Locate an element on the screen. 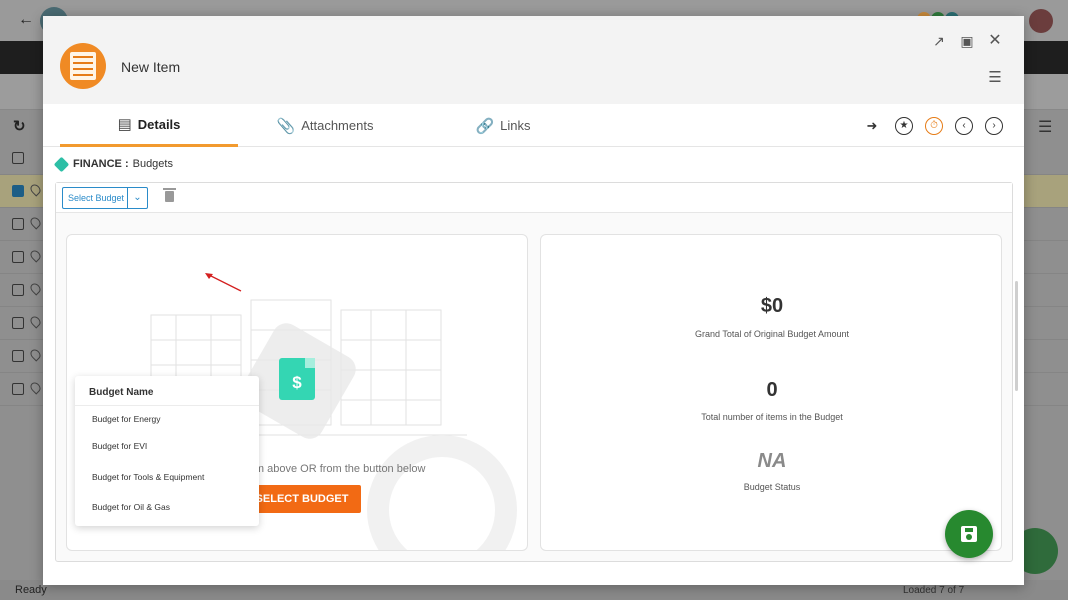 The image size is (1068, 600). dropdown-item-oil-gas: Budget for Oil & Gas is located at coordinates (131, 507).